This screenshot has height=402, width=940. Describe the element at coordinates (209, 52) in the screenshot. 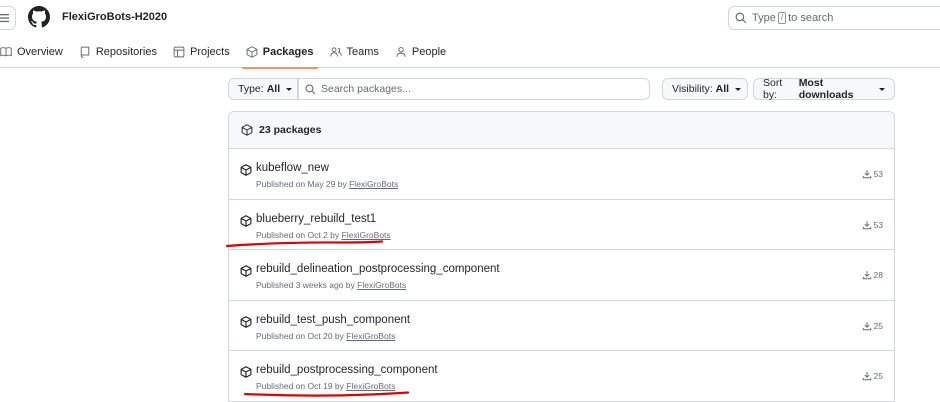

I see `tab-projects-label: Projects` at that location.